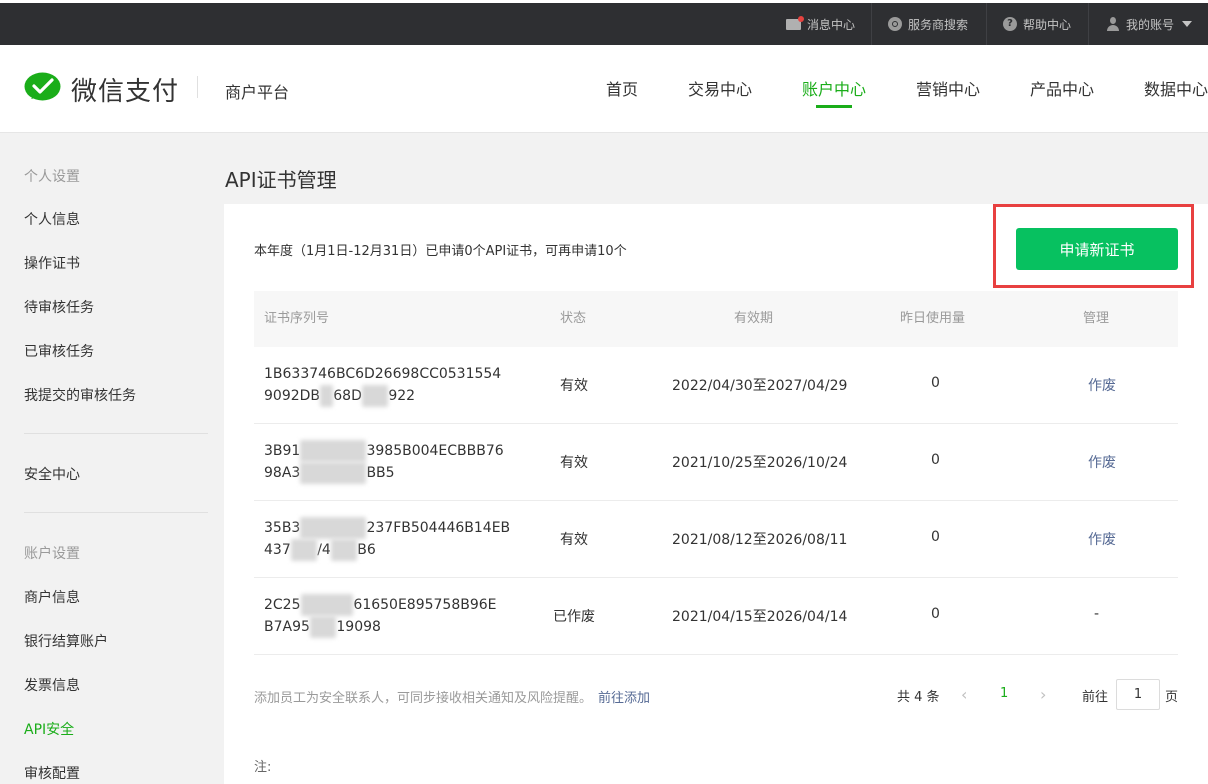  Describe the element at coordinates (760, 540) in the screenshot. I see `cert-validity: 2021/08/12至2026/08/11` at that location.